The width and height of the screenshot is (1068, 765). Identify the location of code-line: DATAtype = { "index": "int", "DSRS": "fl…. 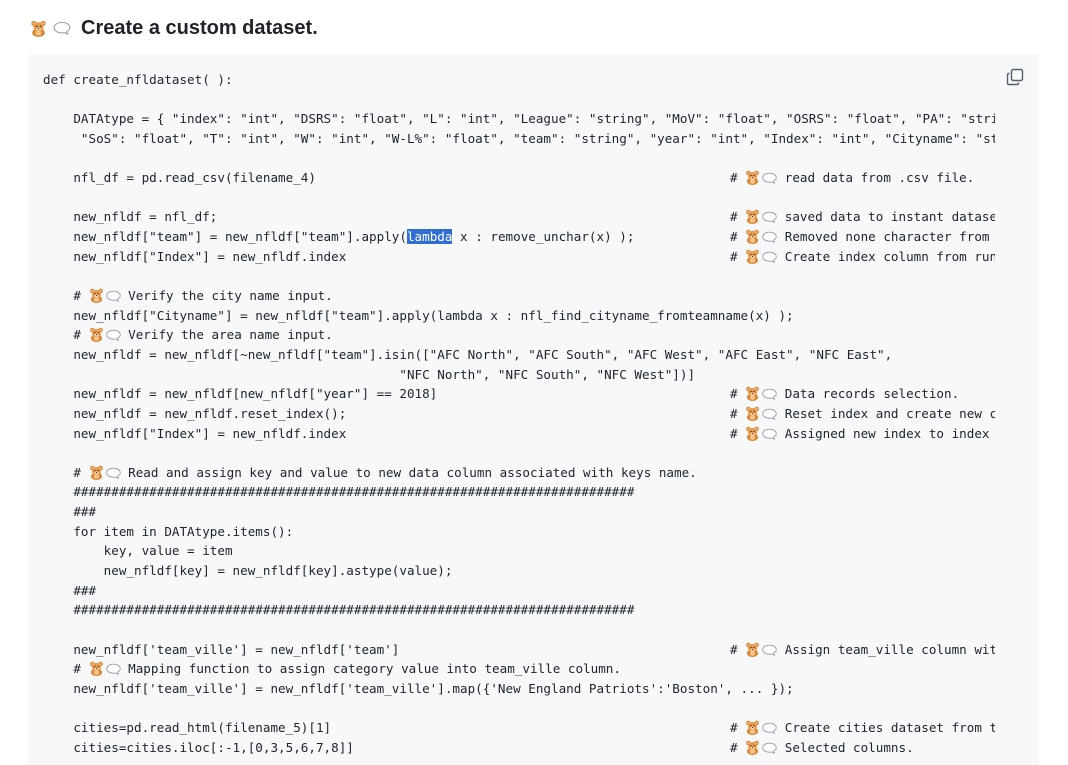
(519, 119).